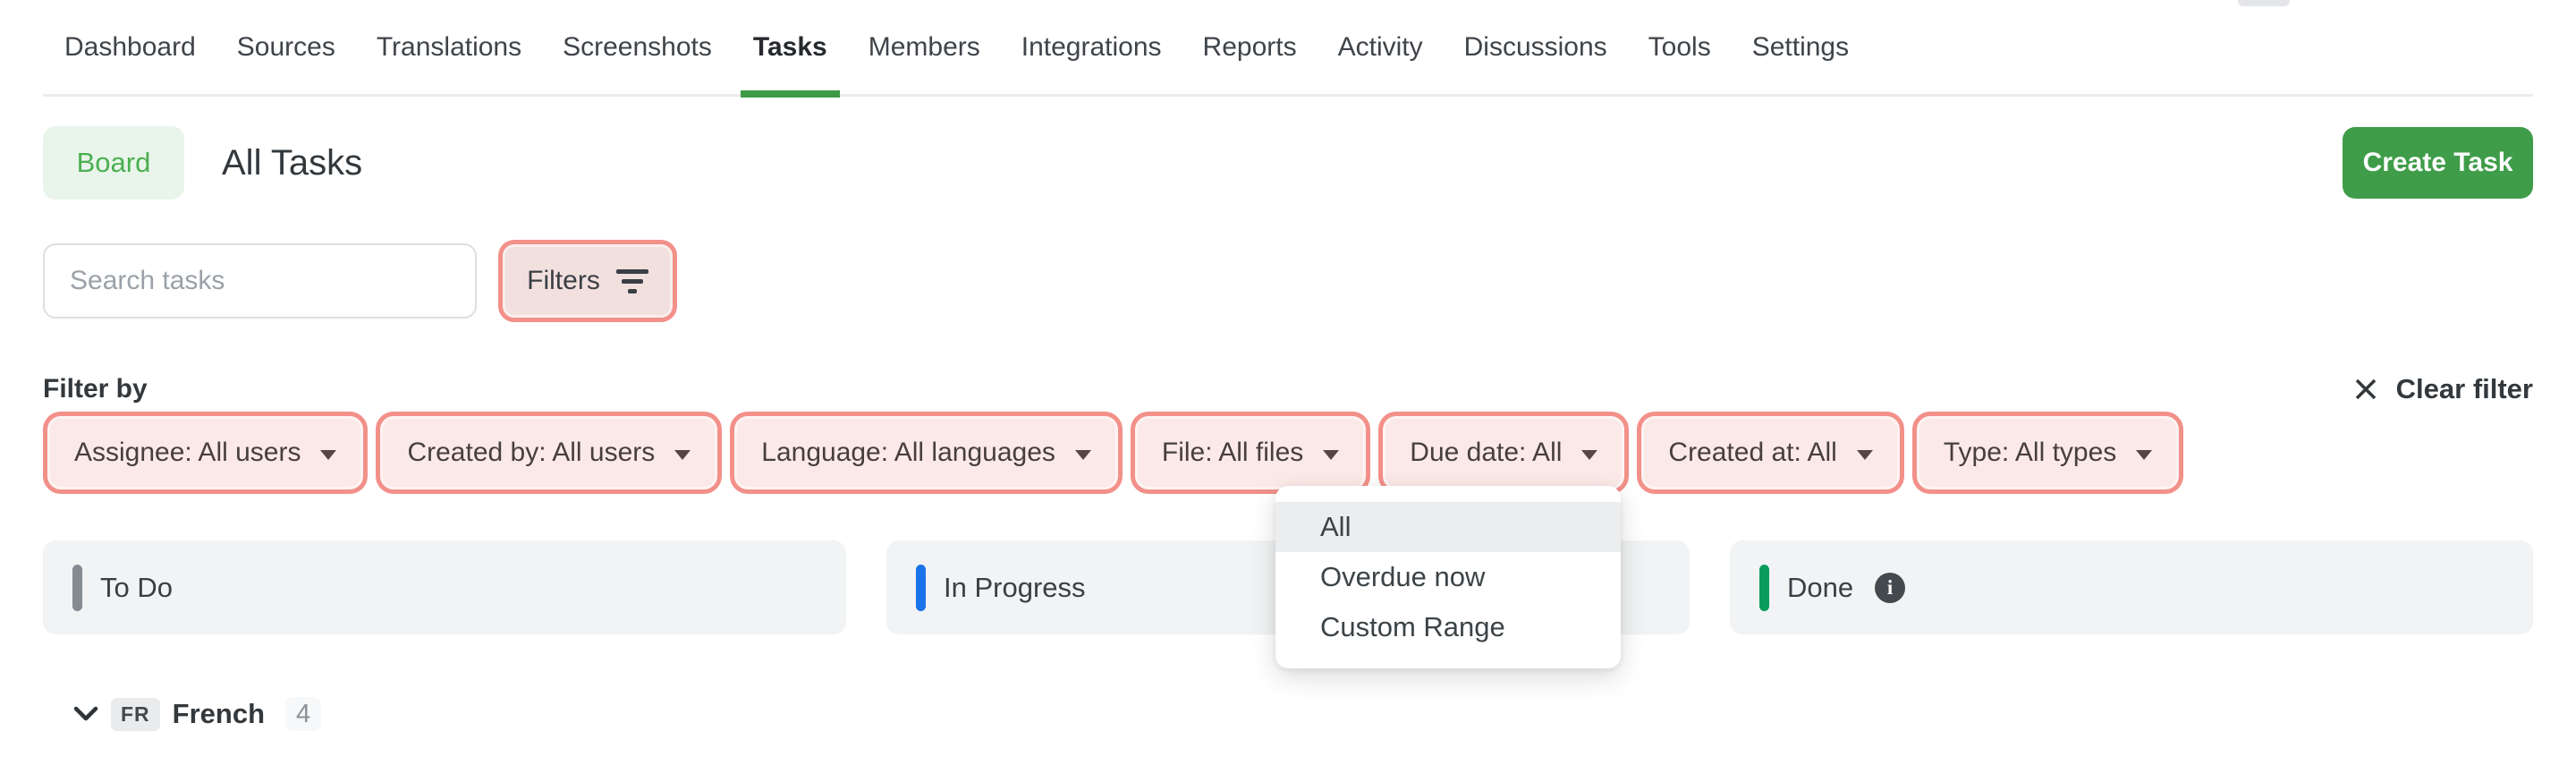  Describe the element at coordinates (1232, 453) in the screenshot. I see `chip-label: File: All files` at that location.